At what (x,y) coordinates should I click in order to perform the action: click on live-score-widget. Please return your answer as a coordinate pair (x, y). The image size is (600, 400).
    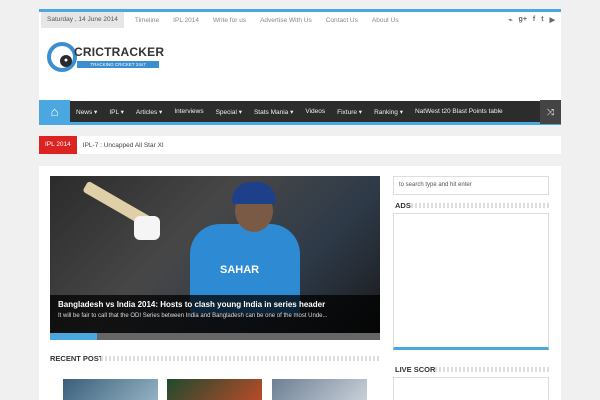
    Looking at the image, I should click on (471, 388).